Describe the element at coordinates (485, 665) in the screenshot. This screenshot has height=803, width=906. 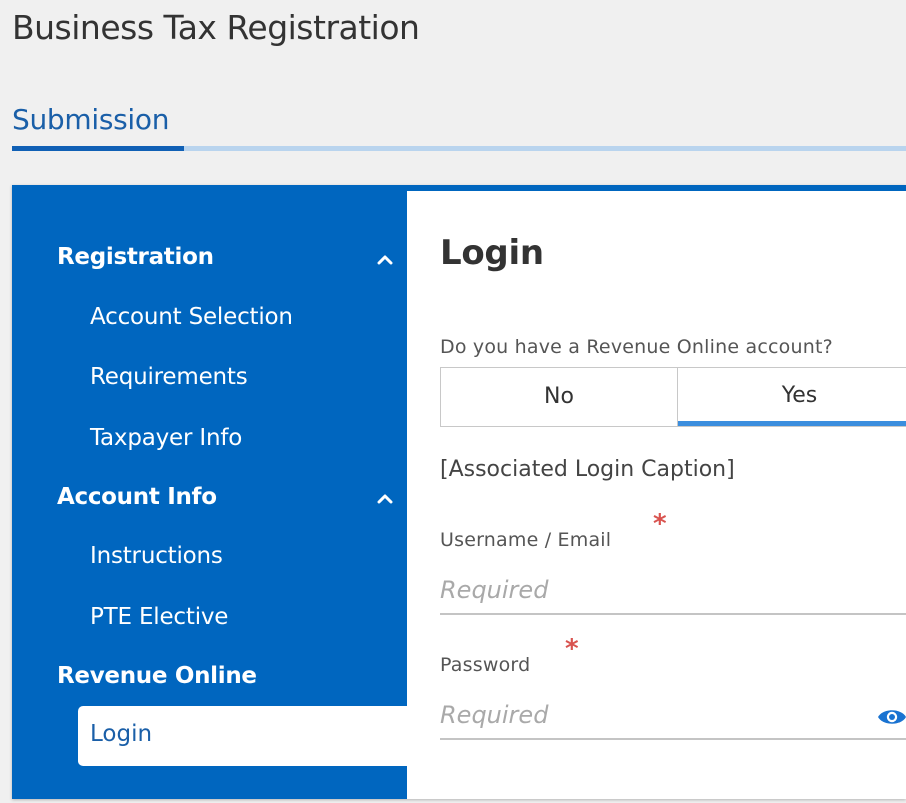
I see `password-label: Password` at that location.